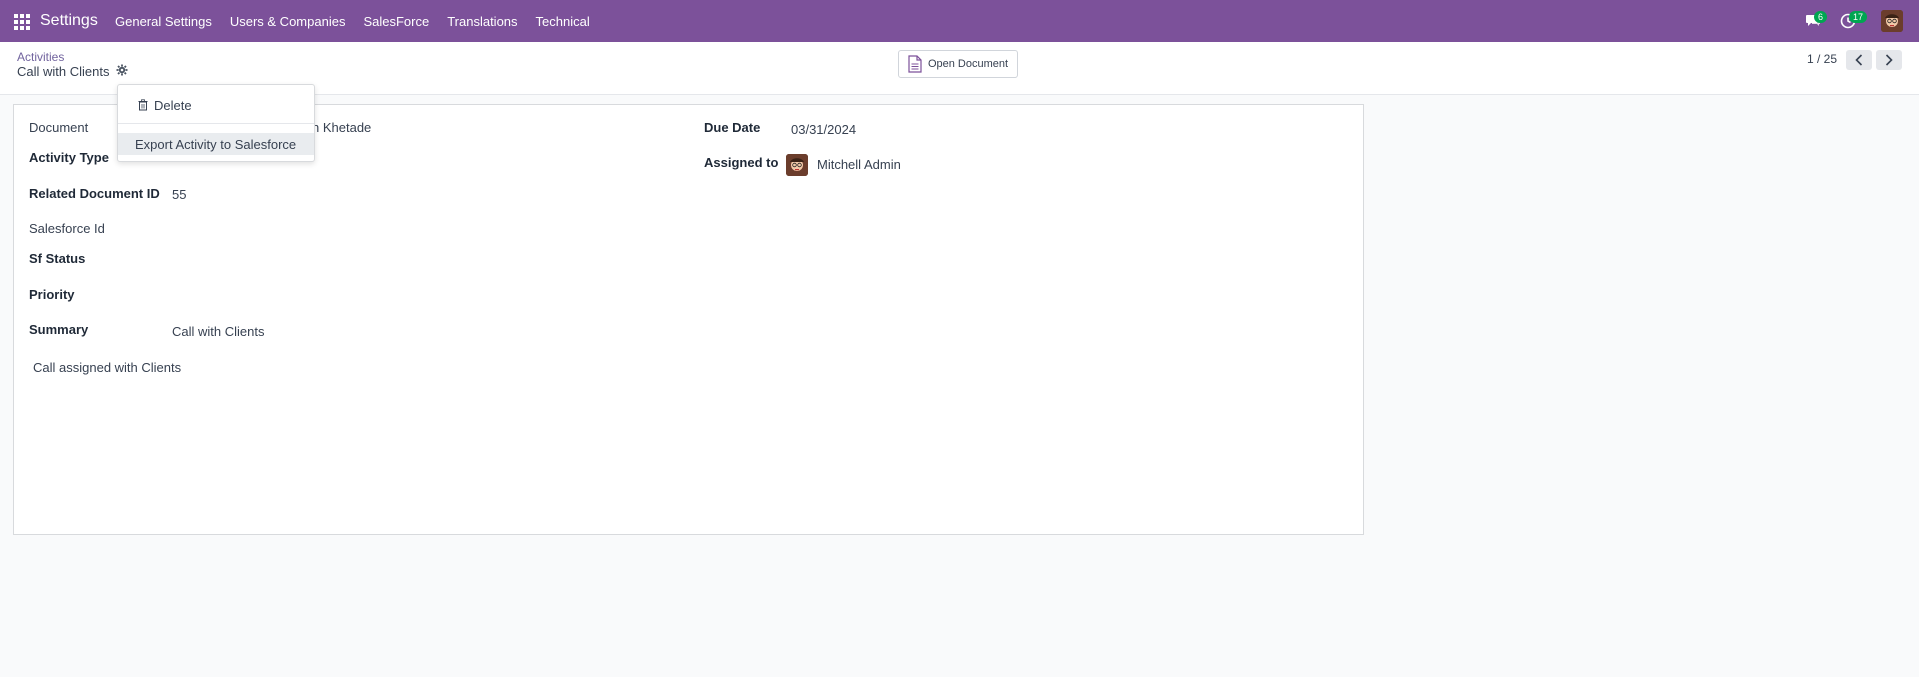 Image resolution: width=1919 pixels, height=677 pixels. I want to click on dropdown-divider, so click(216, 123).